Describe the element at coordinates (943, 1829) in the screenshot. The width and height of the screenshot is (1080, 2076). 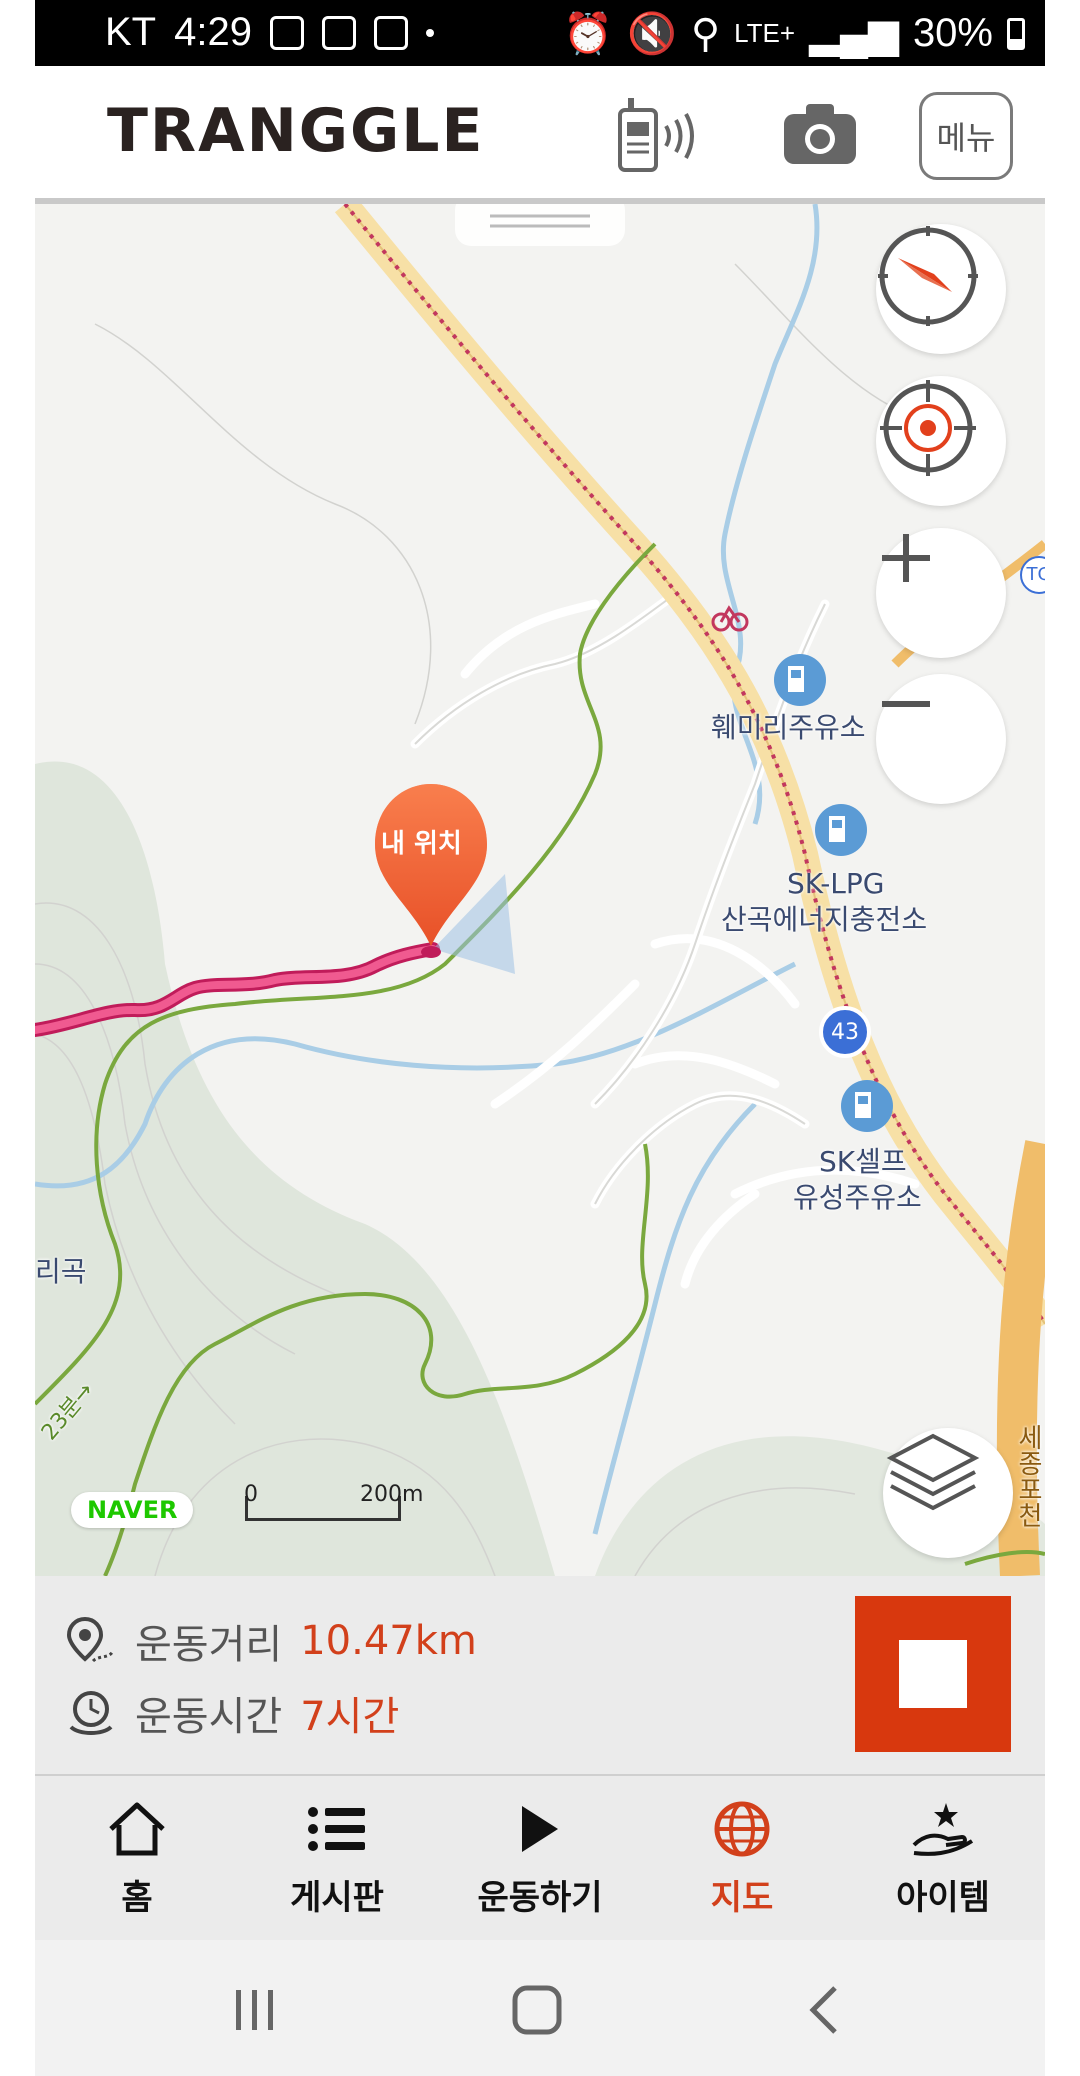
I see `hand-star-icon` at that location.